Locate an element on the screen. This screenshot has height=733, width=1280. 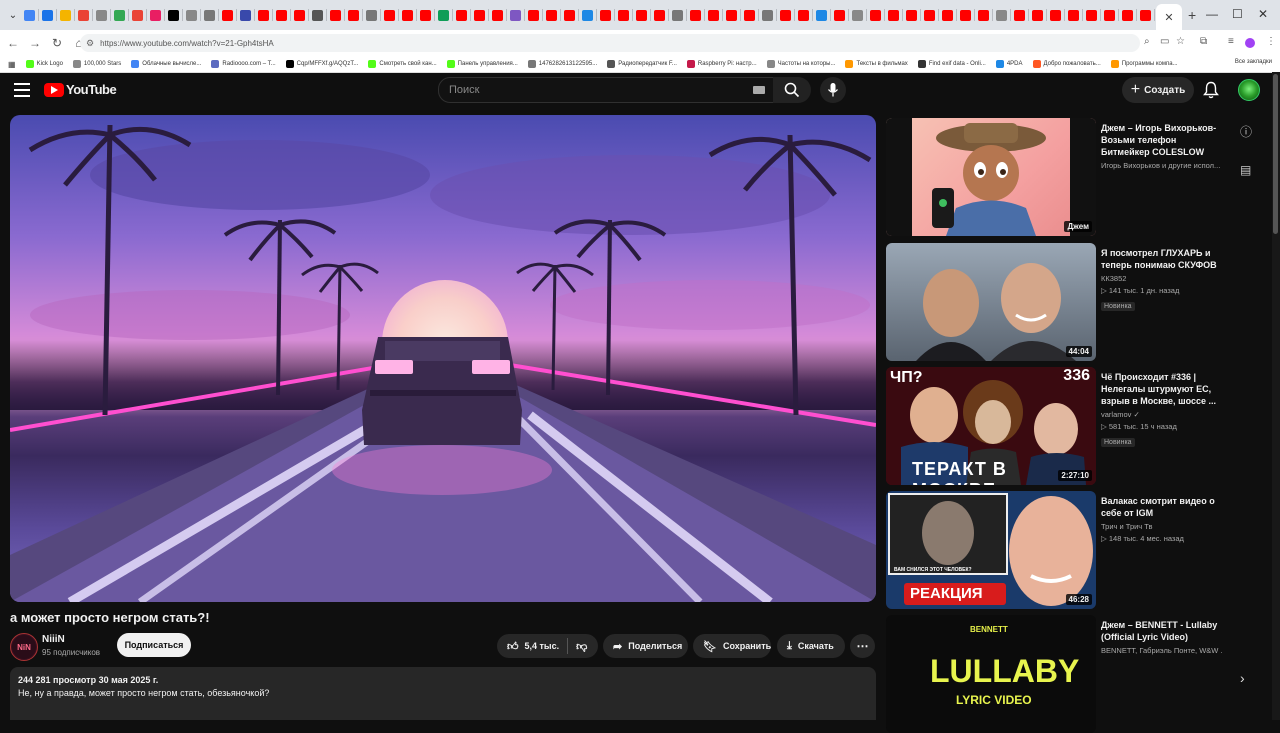
site-info-icon: ⚙ is located at coordinates (90, 43).